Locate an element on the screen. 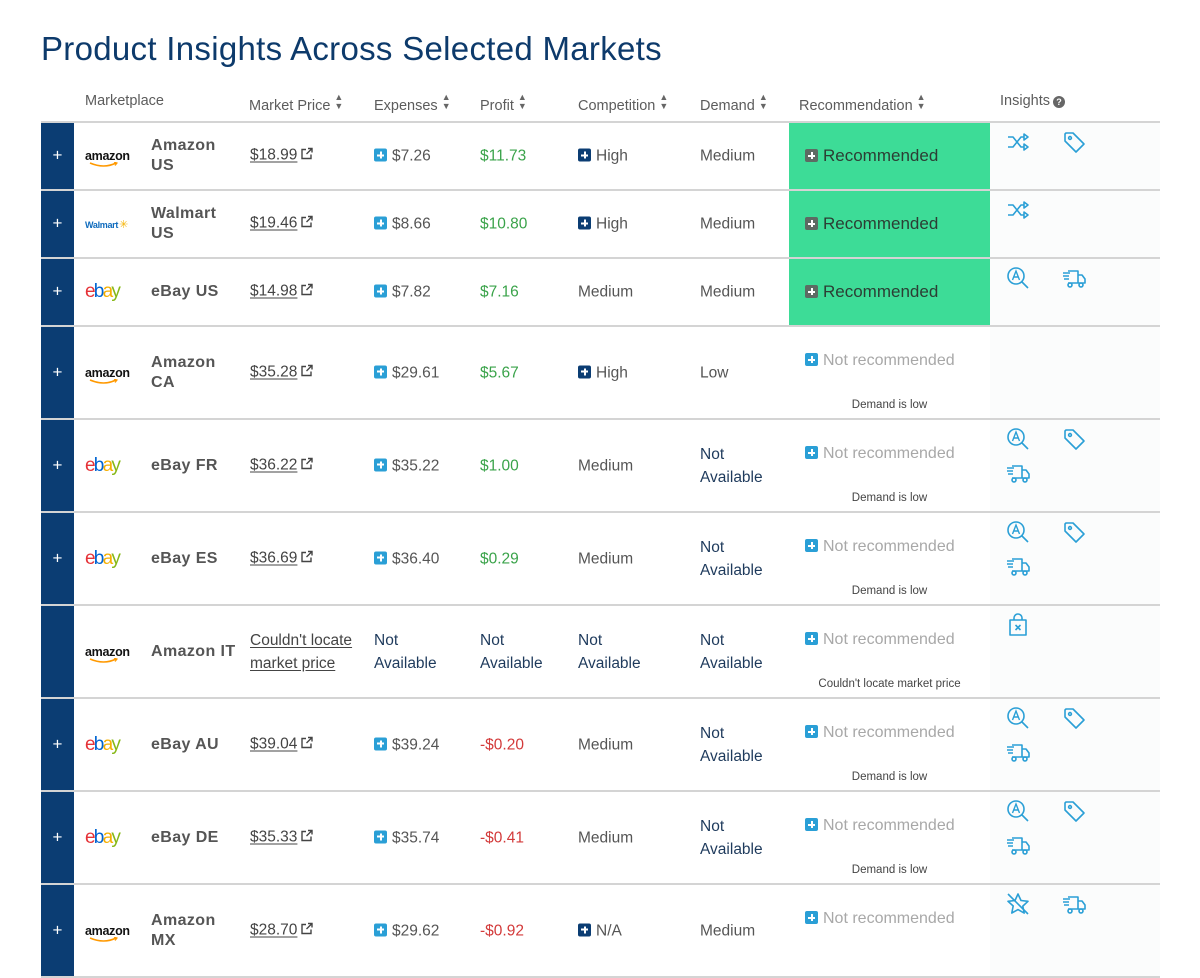  market-price-link: Couldn't locate market price is located at coordinates (301, 652).